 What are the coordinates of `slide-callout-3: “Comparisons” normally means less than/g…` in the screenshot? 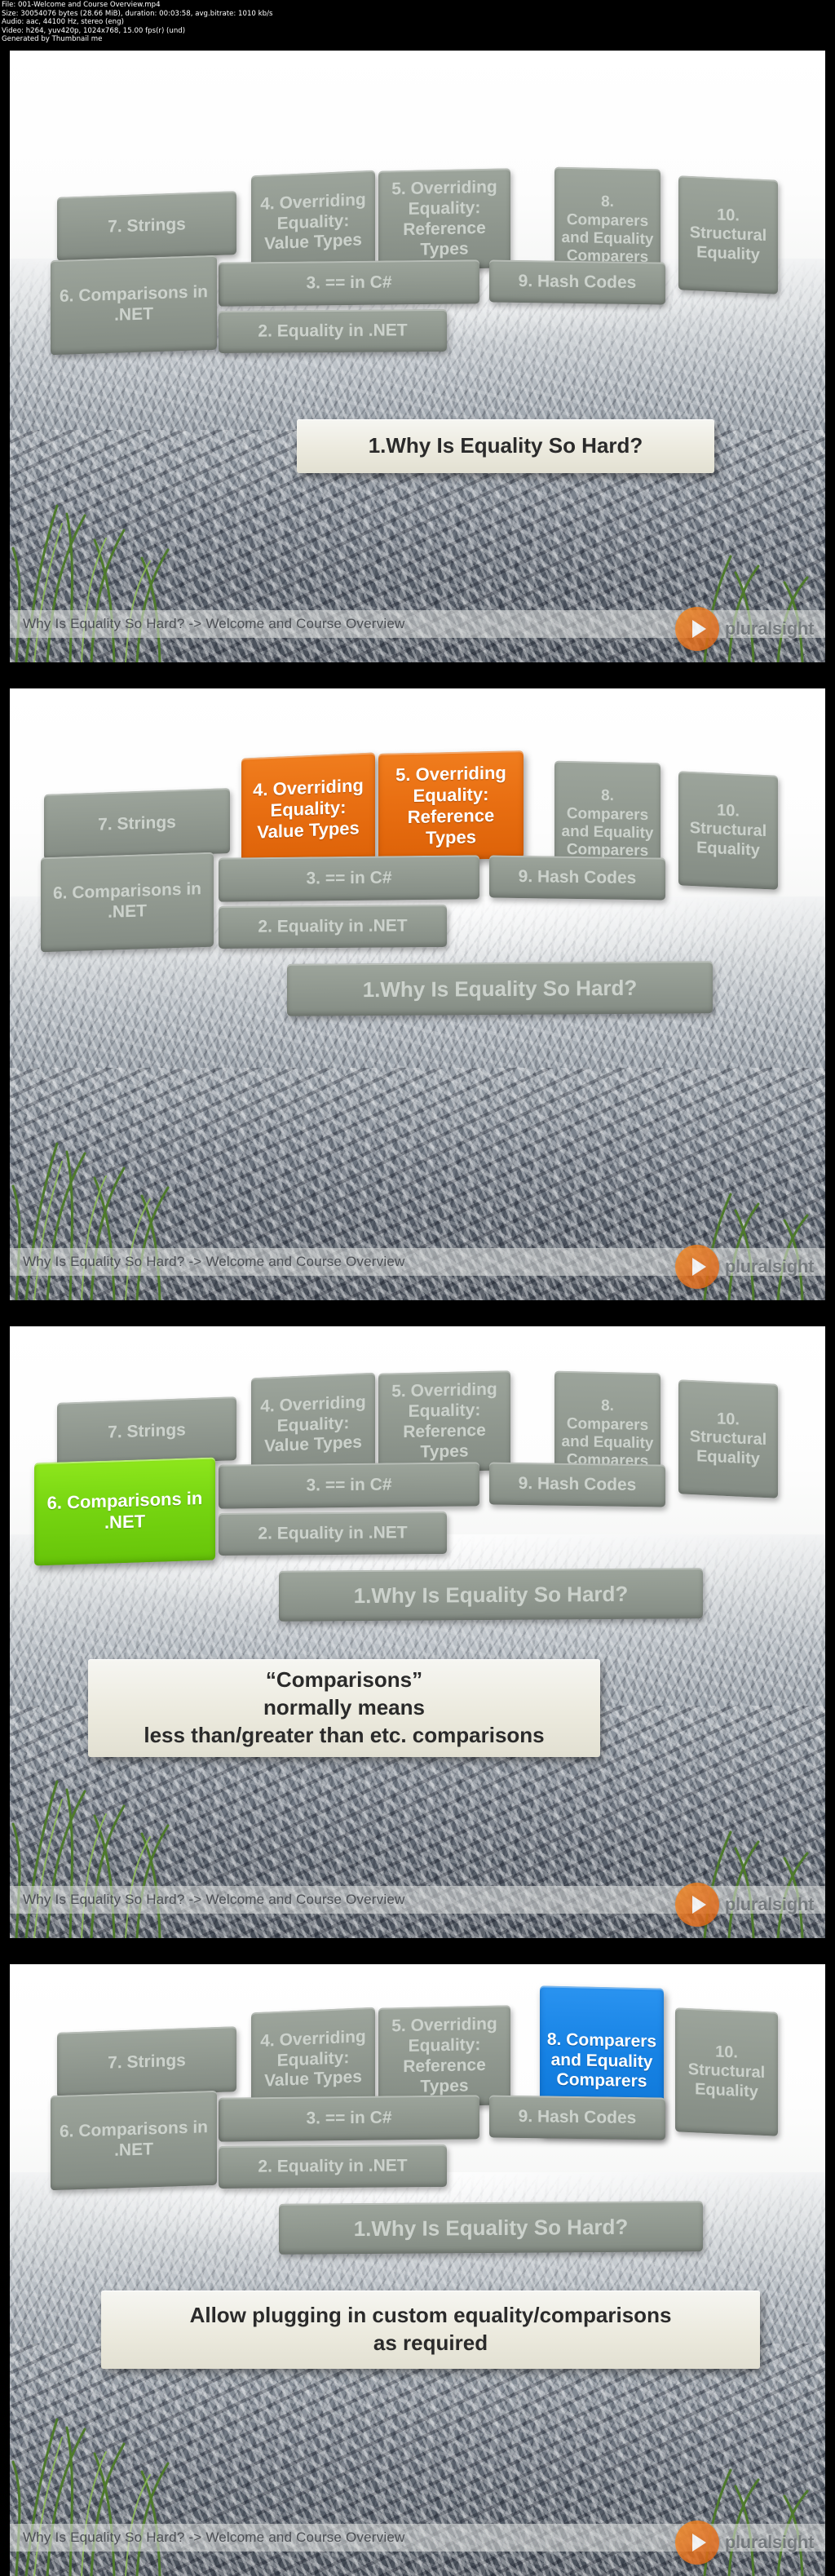 It's located at (344, 1708).